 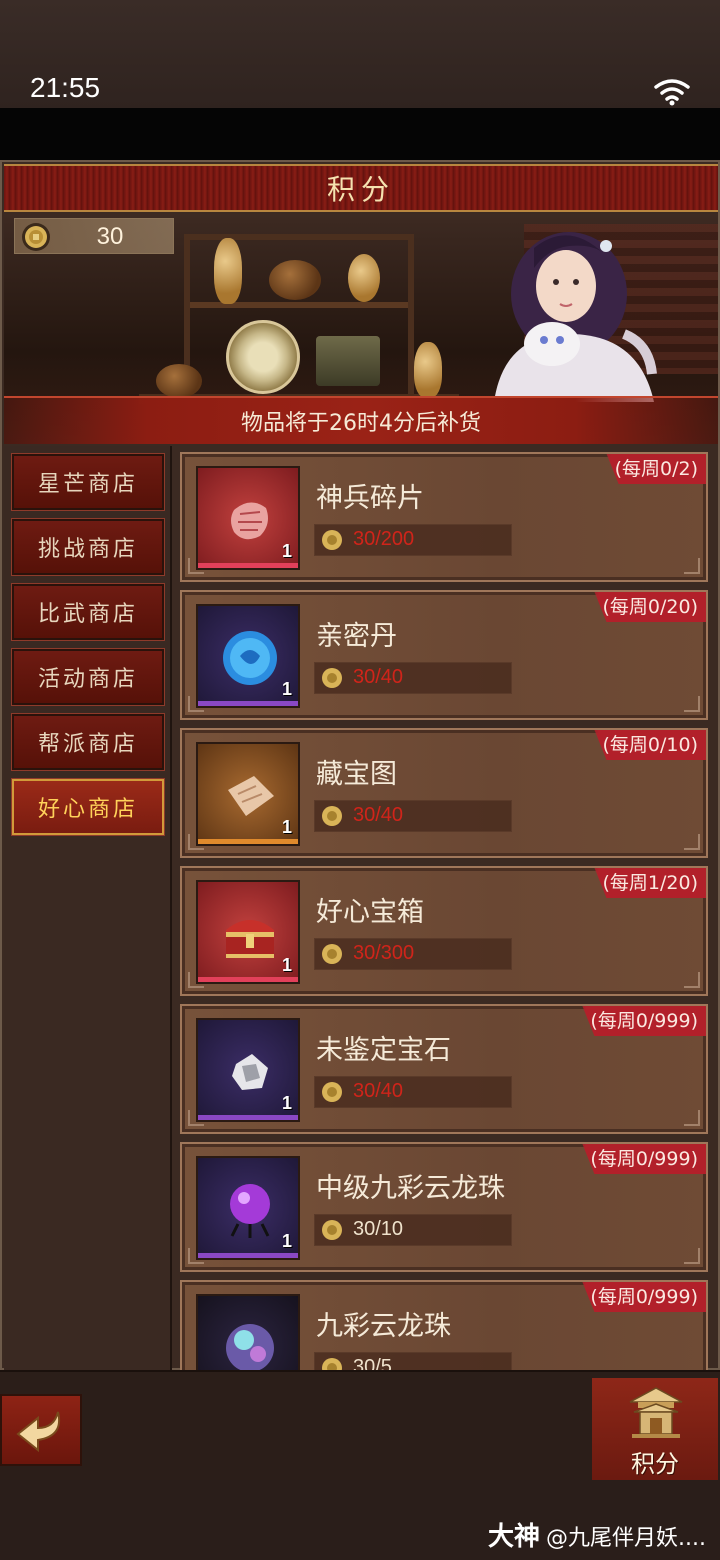 I want to click on item-price: 30/200, so click(x=384, y=539).